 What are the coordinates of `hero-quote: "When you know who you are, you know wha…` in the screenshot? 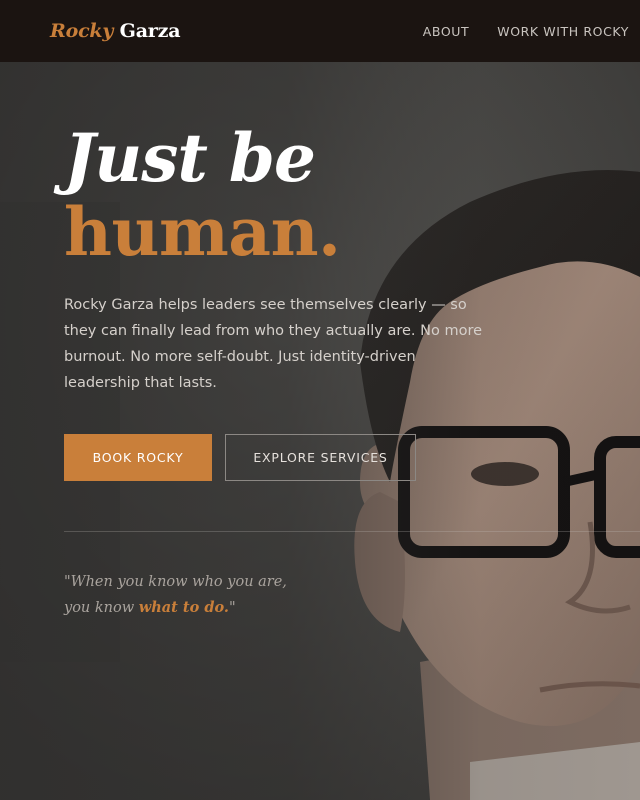 It's located at (175, 595).